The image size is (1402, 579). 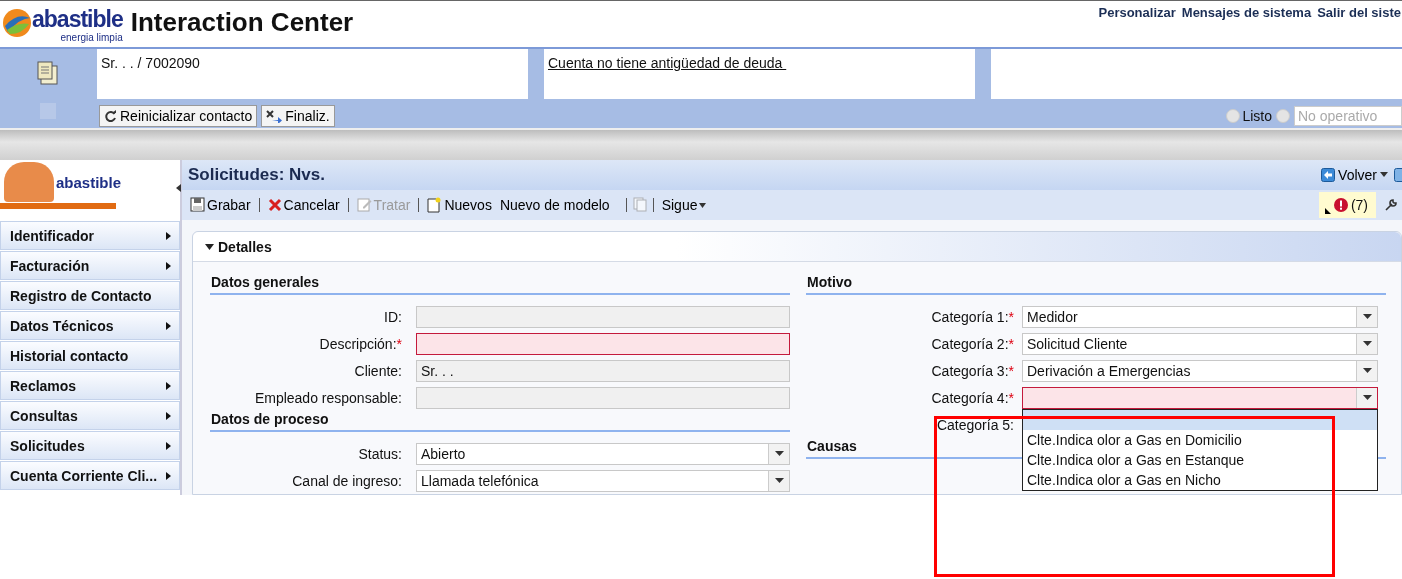 I want to click on field-label: Categoría 1:*, so click(x=972, y=316).